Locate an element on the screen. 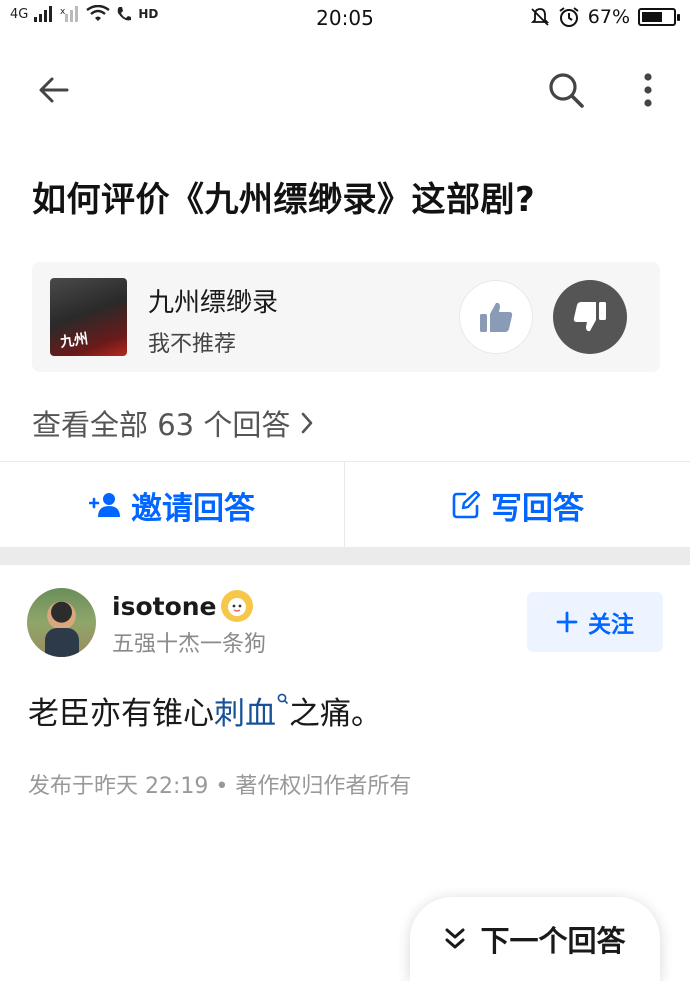 The width and height of the screenshot is (690, 981). edit-icon is located at coordinates (466, 504).